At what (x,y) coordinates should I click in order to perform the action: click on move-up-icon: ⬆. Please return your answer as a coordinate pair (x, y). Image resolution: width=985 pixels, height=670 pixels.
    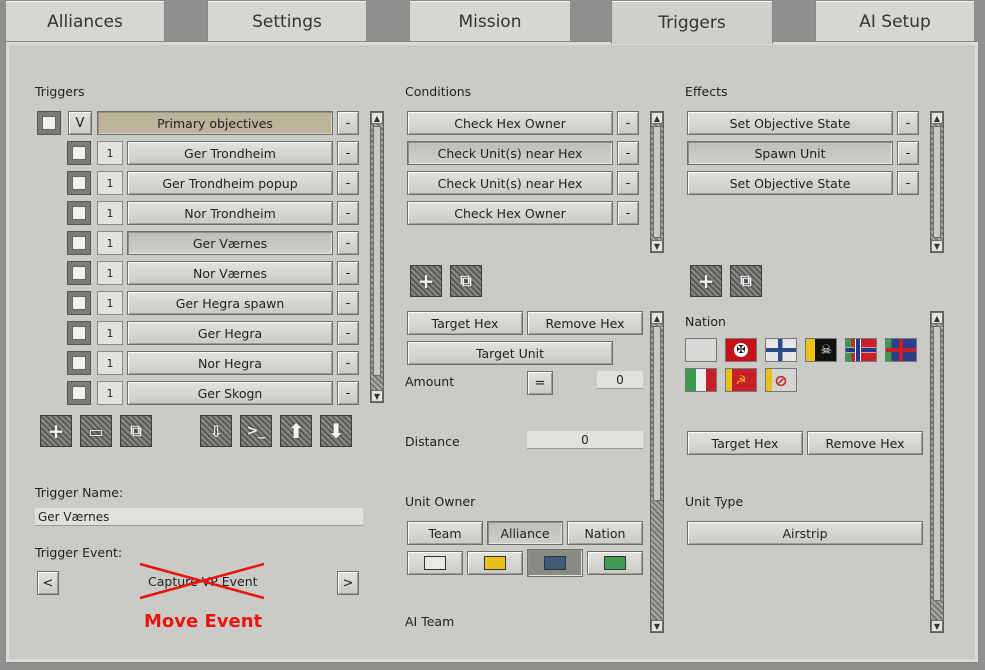
    Looking at the image, I should click on (296, 431).